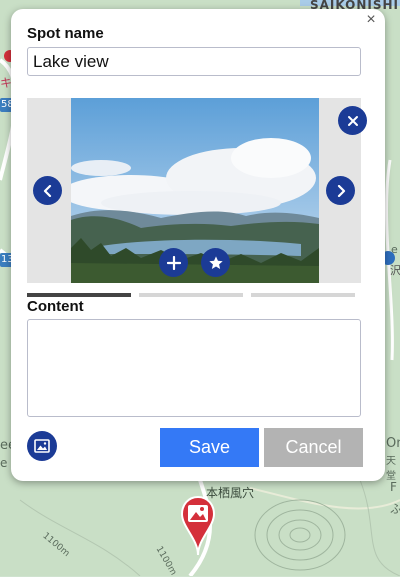 The width and height of the screenshot is (400, 577). I want to click on map-label-fu: F, so click(393, 487).